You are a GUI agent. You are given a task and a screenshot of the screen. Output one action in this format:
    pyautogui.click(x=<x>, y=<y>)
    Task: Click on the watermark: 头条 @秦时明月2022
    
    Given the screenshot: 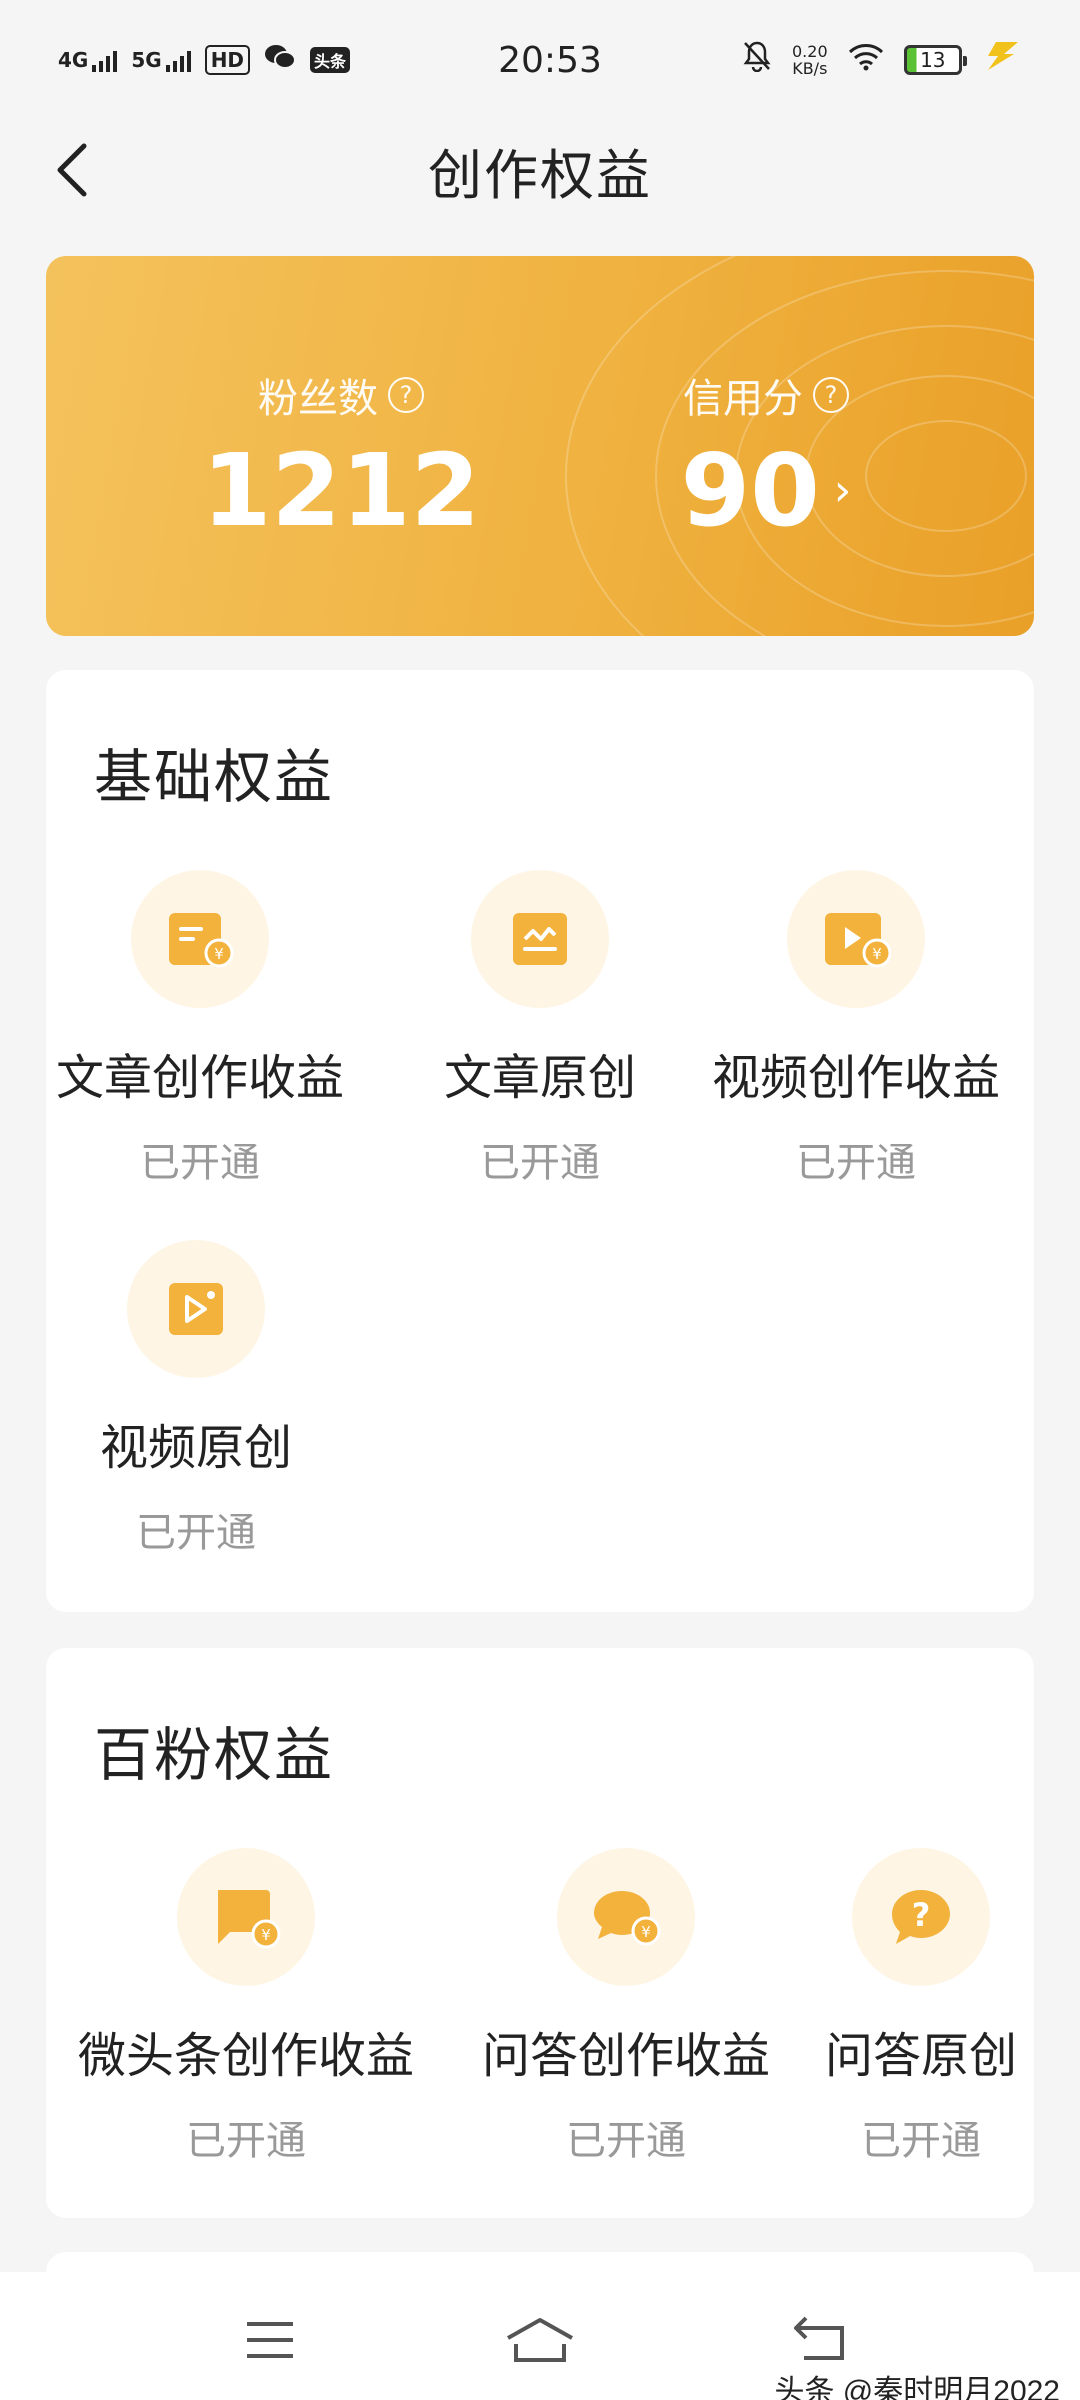 What is the action you would take?
    pyautogui.click(x=917, y=2387)
    